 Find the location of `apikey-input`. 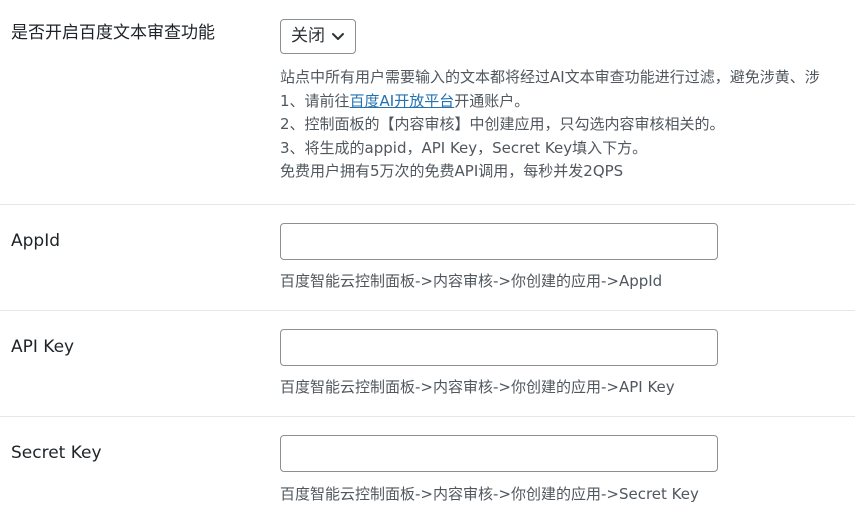

apikey-input is located at coordinates (499, 347).